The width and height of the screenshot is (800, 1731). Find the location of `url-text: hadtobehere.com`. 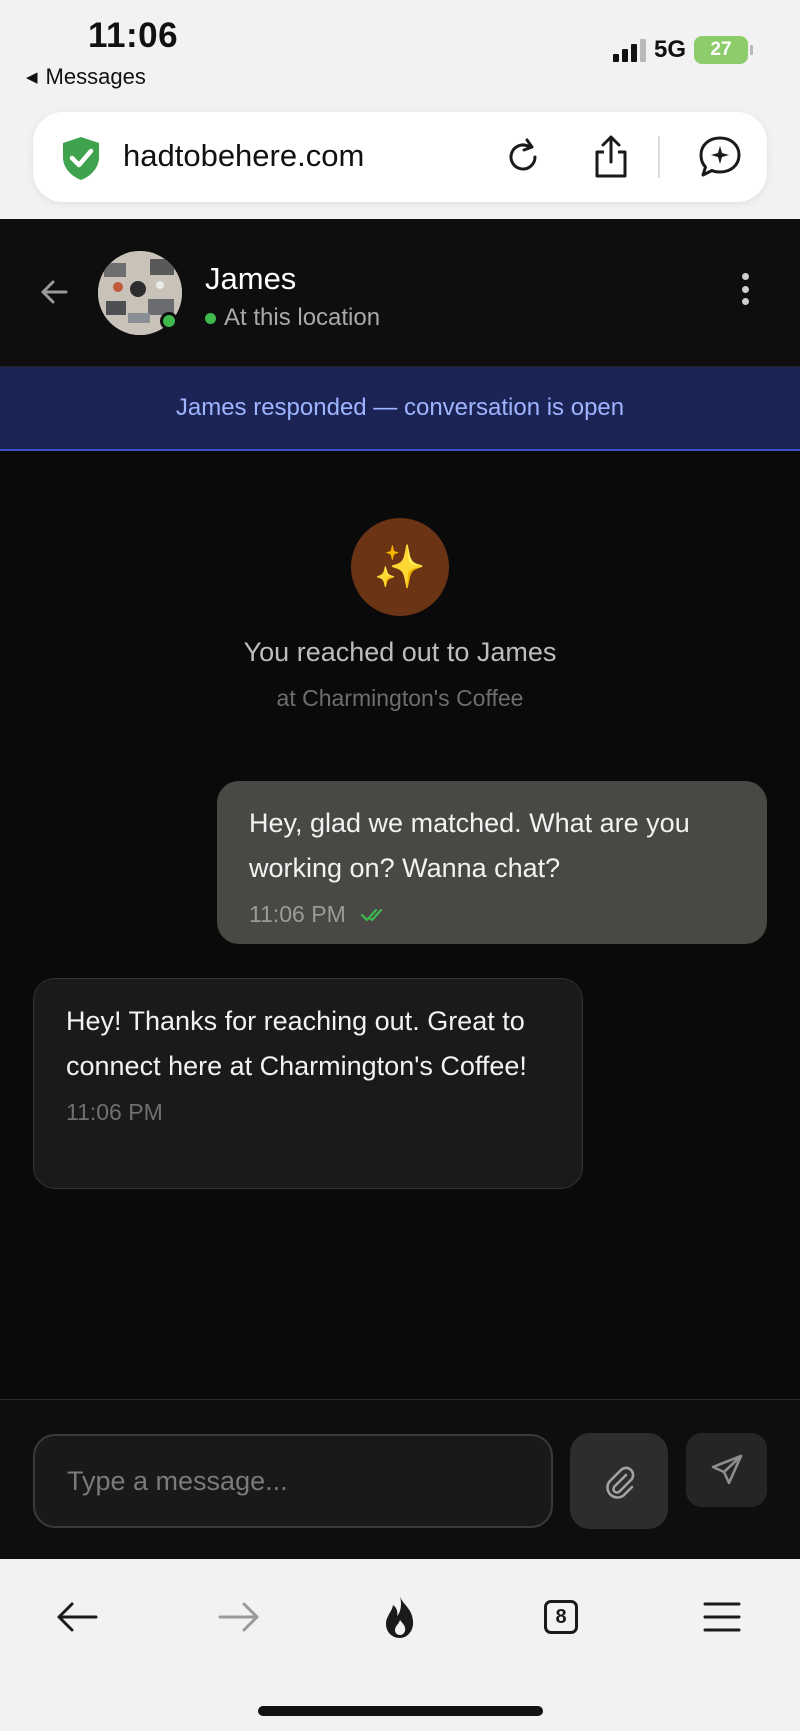

url-text: hadtobehere.com is located at coordinates (243, 156).